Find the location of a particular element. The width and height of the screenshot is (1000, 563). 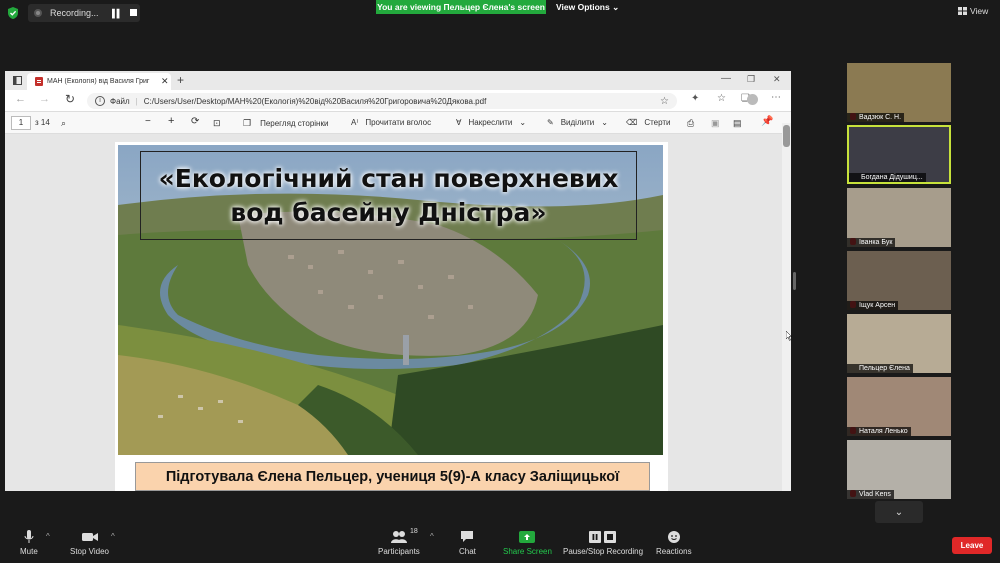

scrollbar-thumb is located at coordinates (786, 136).